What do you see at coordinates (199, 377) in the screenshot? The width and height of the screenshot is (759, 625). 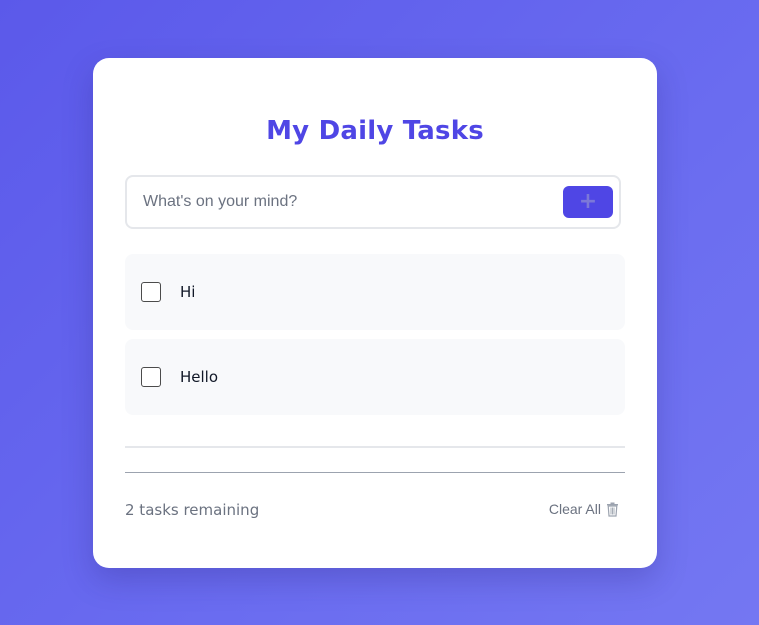 I see `task-label: Hello` at bounding box center [199, 377].